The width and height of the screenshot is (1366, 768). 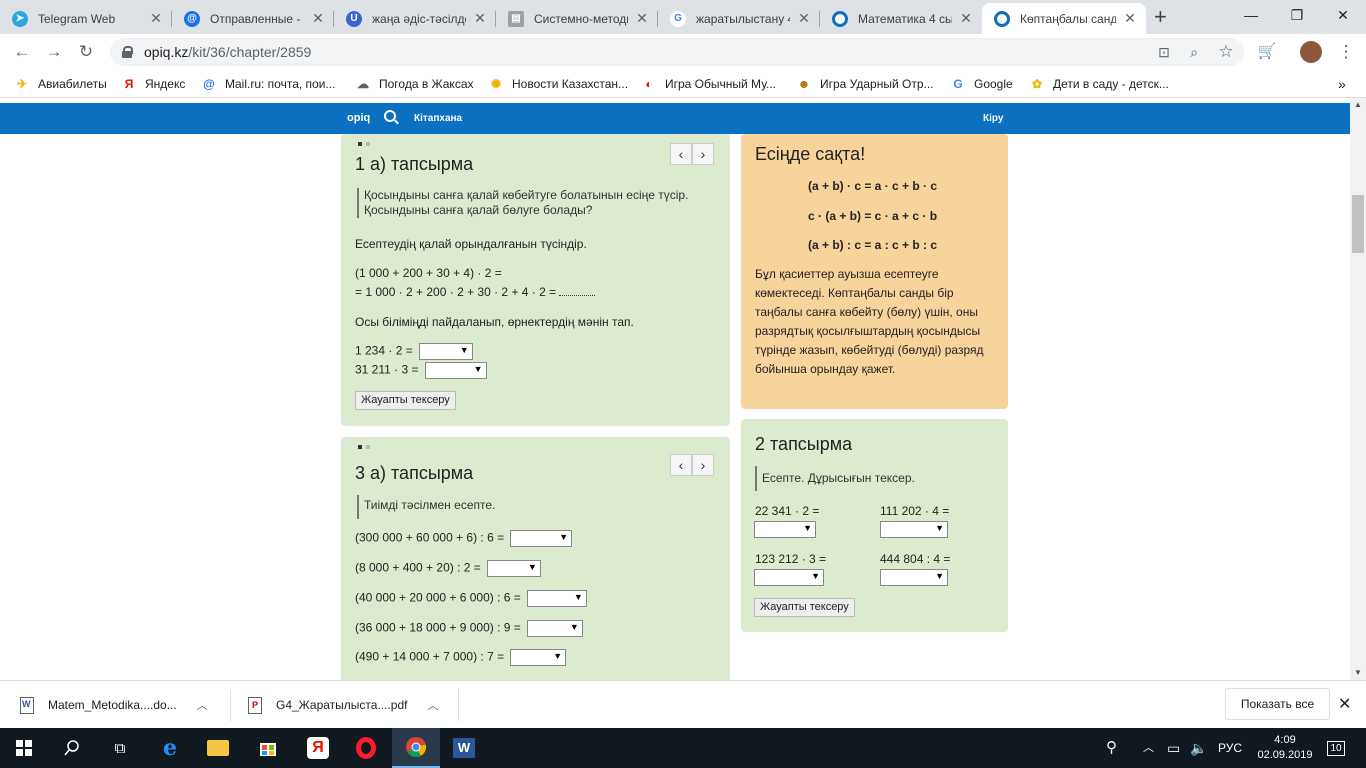 I want to click on bookmark-item: G Google, so click(x=981, y=84).